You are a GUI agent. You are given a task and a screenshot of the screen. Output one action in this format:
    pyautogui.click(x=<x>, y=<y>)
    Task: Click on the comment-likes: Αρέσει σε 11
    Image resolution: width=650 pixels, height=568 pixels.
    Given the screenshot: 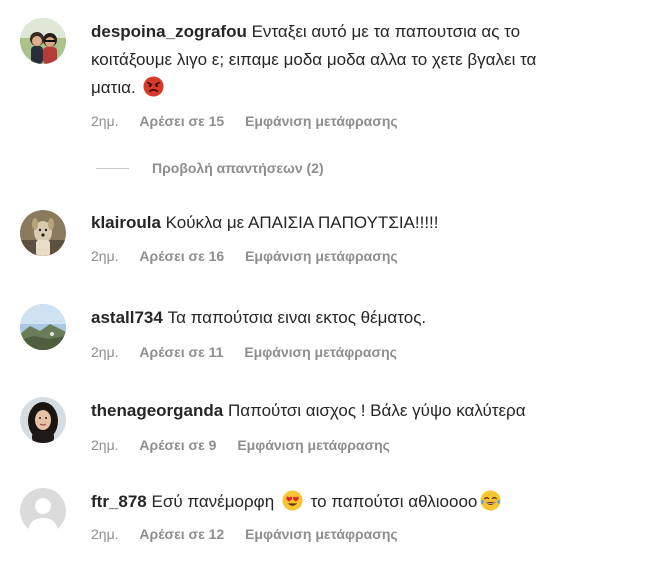 What is the action you would take?
    pyautogui.click(x=181, y=352)
    